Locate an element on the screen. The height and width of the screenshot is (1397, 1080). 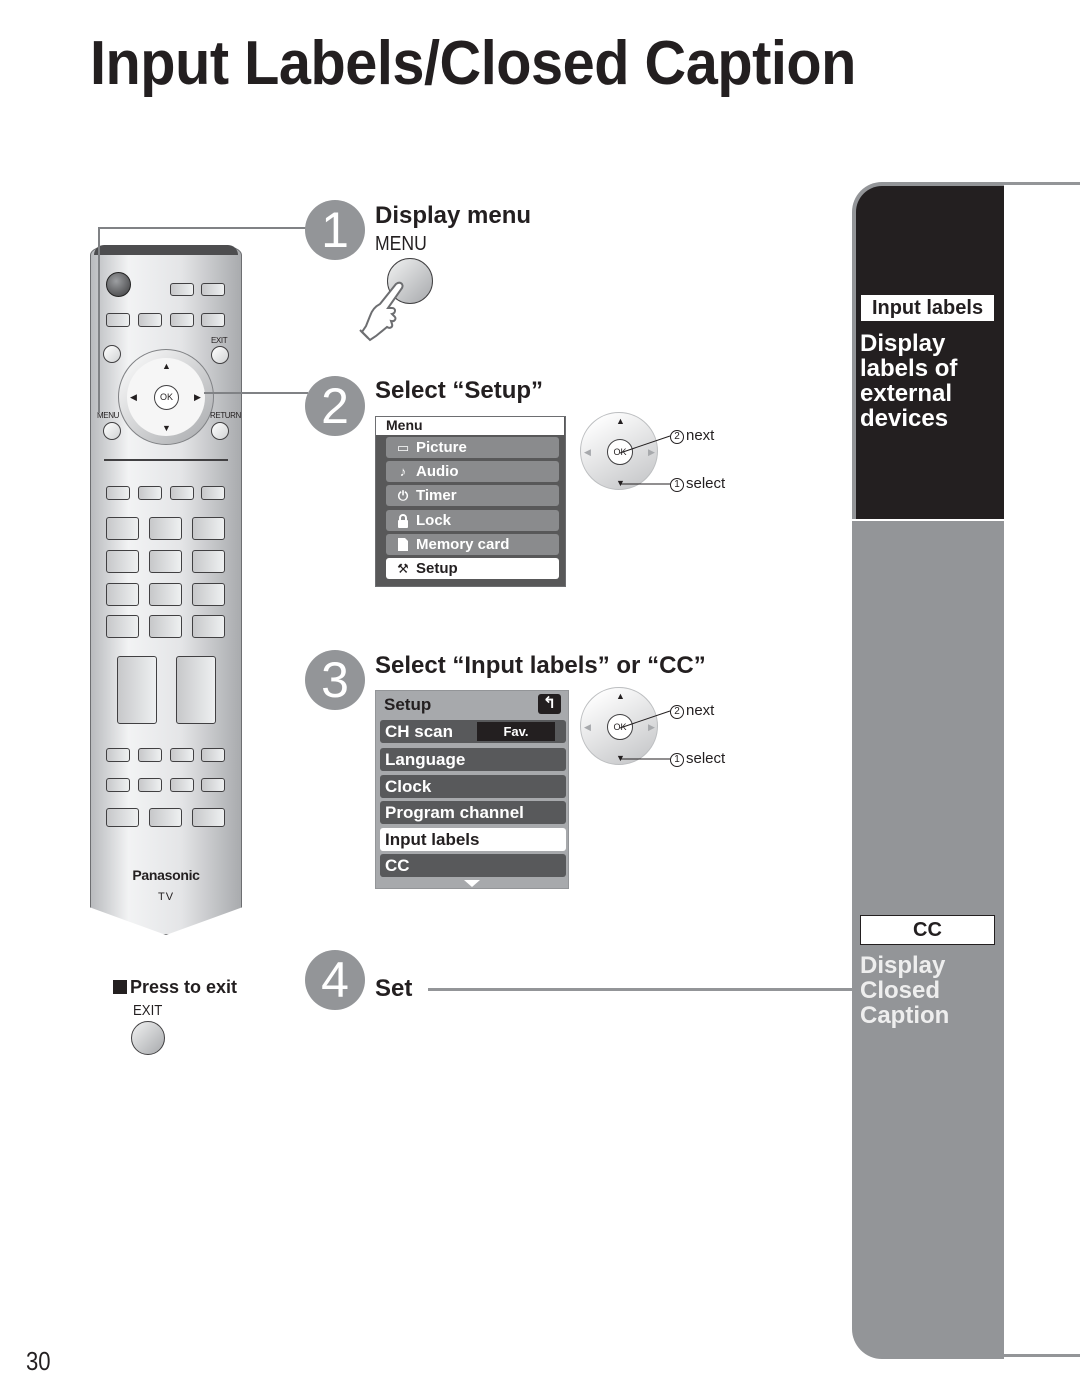
dpad: ▲ ▼ ◀ ▶ OK is located at coordinates (166, 397).